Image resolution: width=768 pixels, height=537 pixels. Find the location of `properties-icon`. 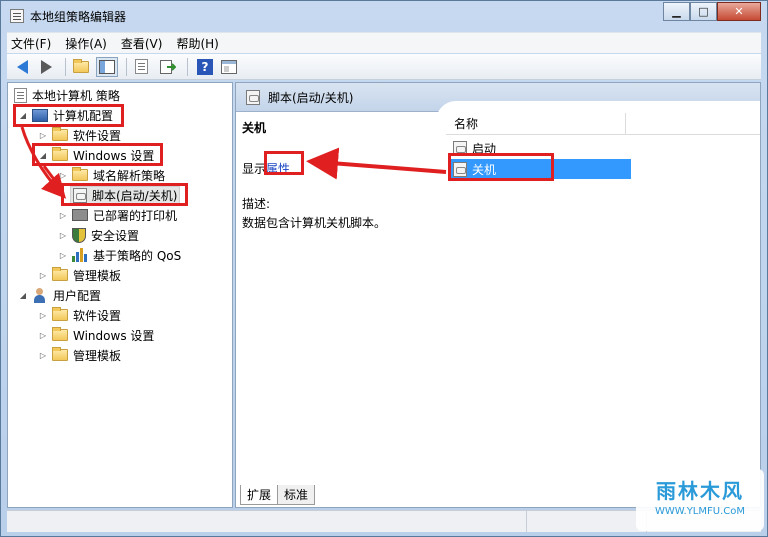

properties-icon is located at coordinates (141, 66).